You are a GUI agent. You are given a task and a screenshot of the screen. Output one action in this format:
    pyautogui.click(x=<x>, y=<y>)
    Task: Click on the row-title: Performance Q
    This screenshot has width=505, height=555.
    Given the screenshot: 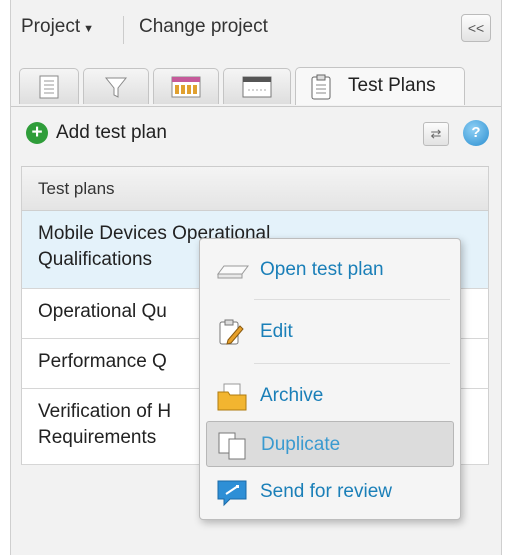 What is the action you would take?
    pyautogui.click(x=102, y=361)
    